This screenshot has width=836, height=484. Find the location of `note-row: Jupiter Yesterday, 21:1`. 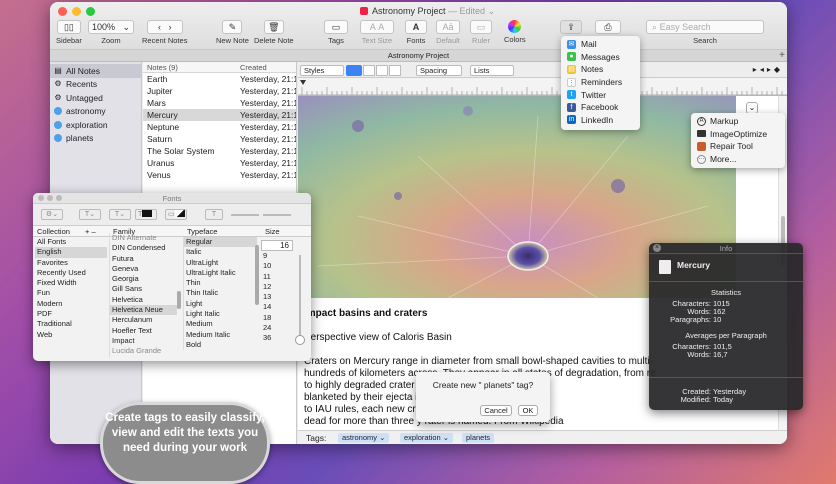

note-row: Jupiter Yesterday, 21:1 is located at coordinates (219, 91).